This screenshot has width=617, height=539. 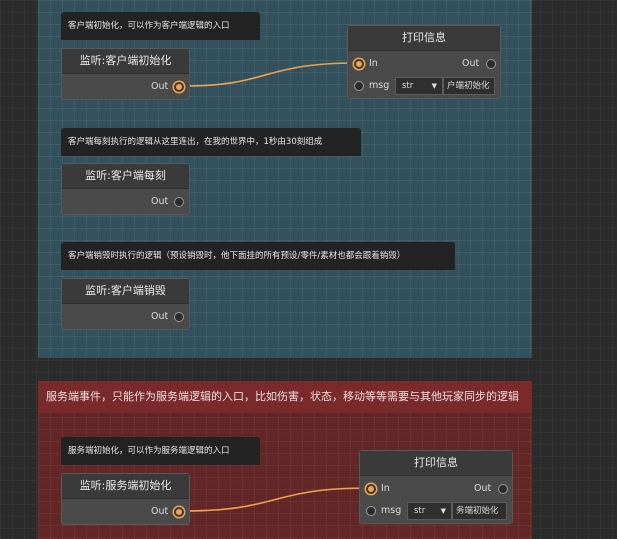 What do you see at coordinates (125, 486) in the screenshot?
I see `node-title: 监听:服务端初始化` at bounding box center [125, 486].